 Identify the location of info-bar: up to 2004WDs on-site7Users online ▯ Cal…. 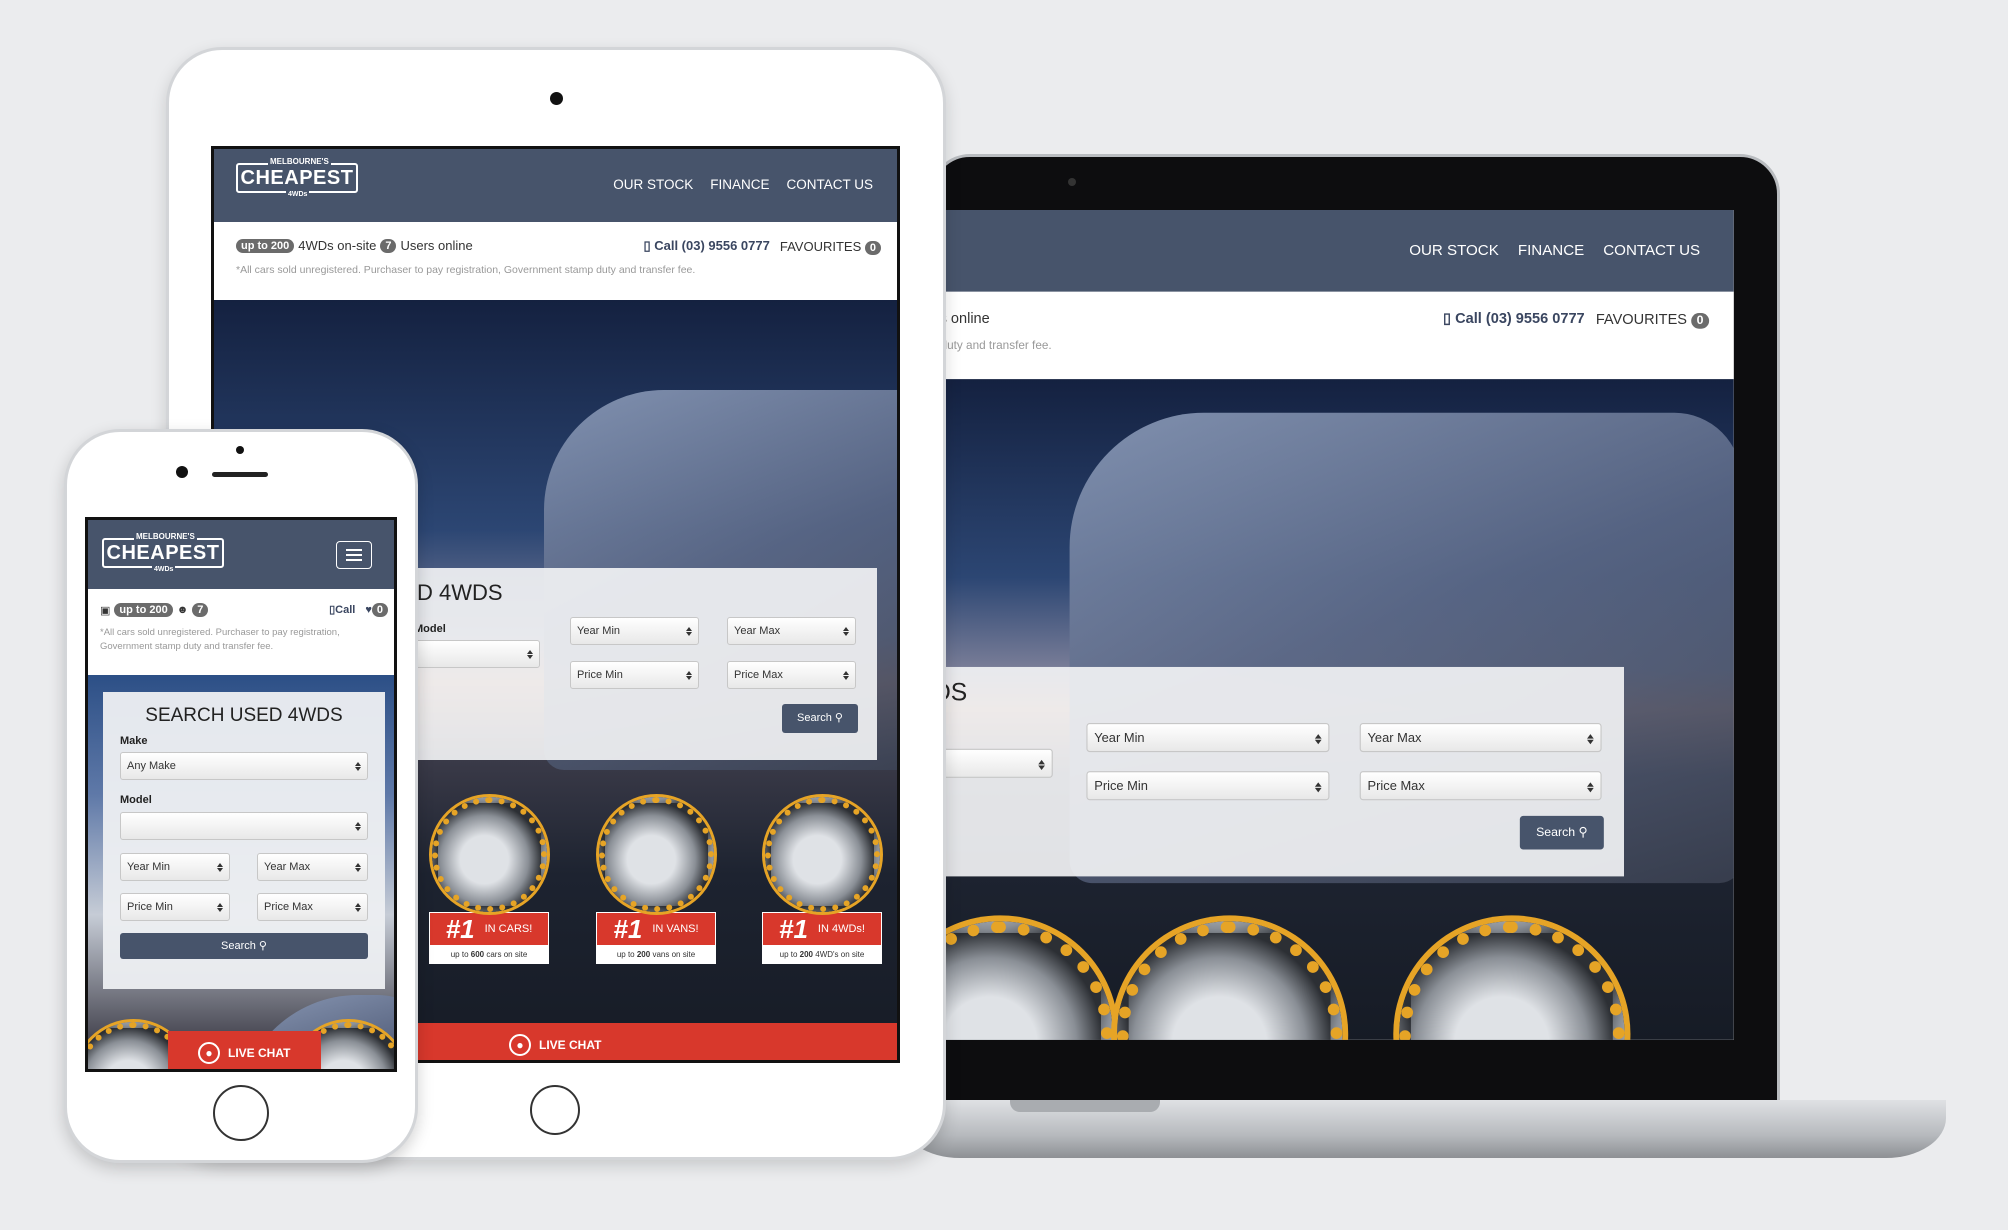
(555, 261).